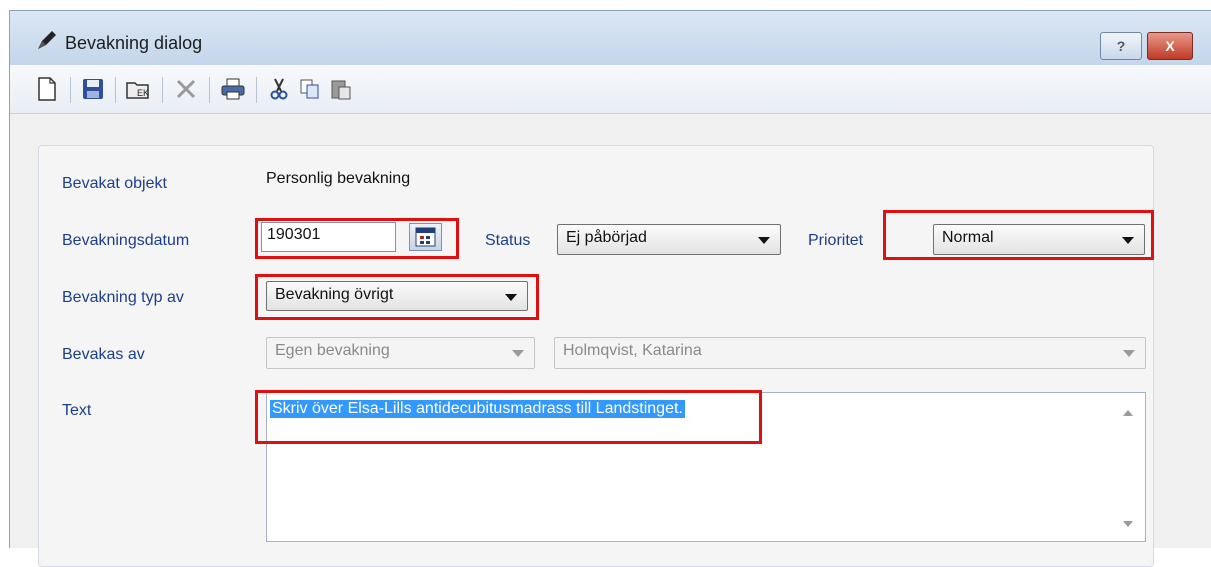 The height and width of the screenshot is (567, 1211). Describe the element at coordinates (47, 40) in the screenshot. I see `pen-icon` at that location.